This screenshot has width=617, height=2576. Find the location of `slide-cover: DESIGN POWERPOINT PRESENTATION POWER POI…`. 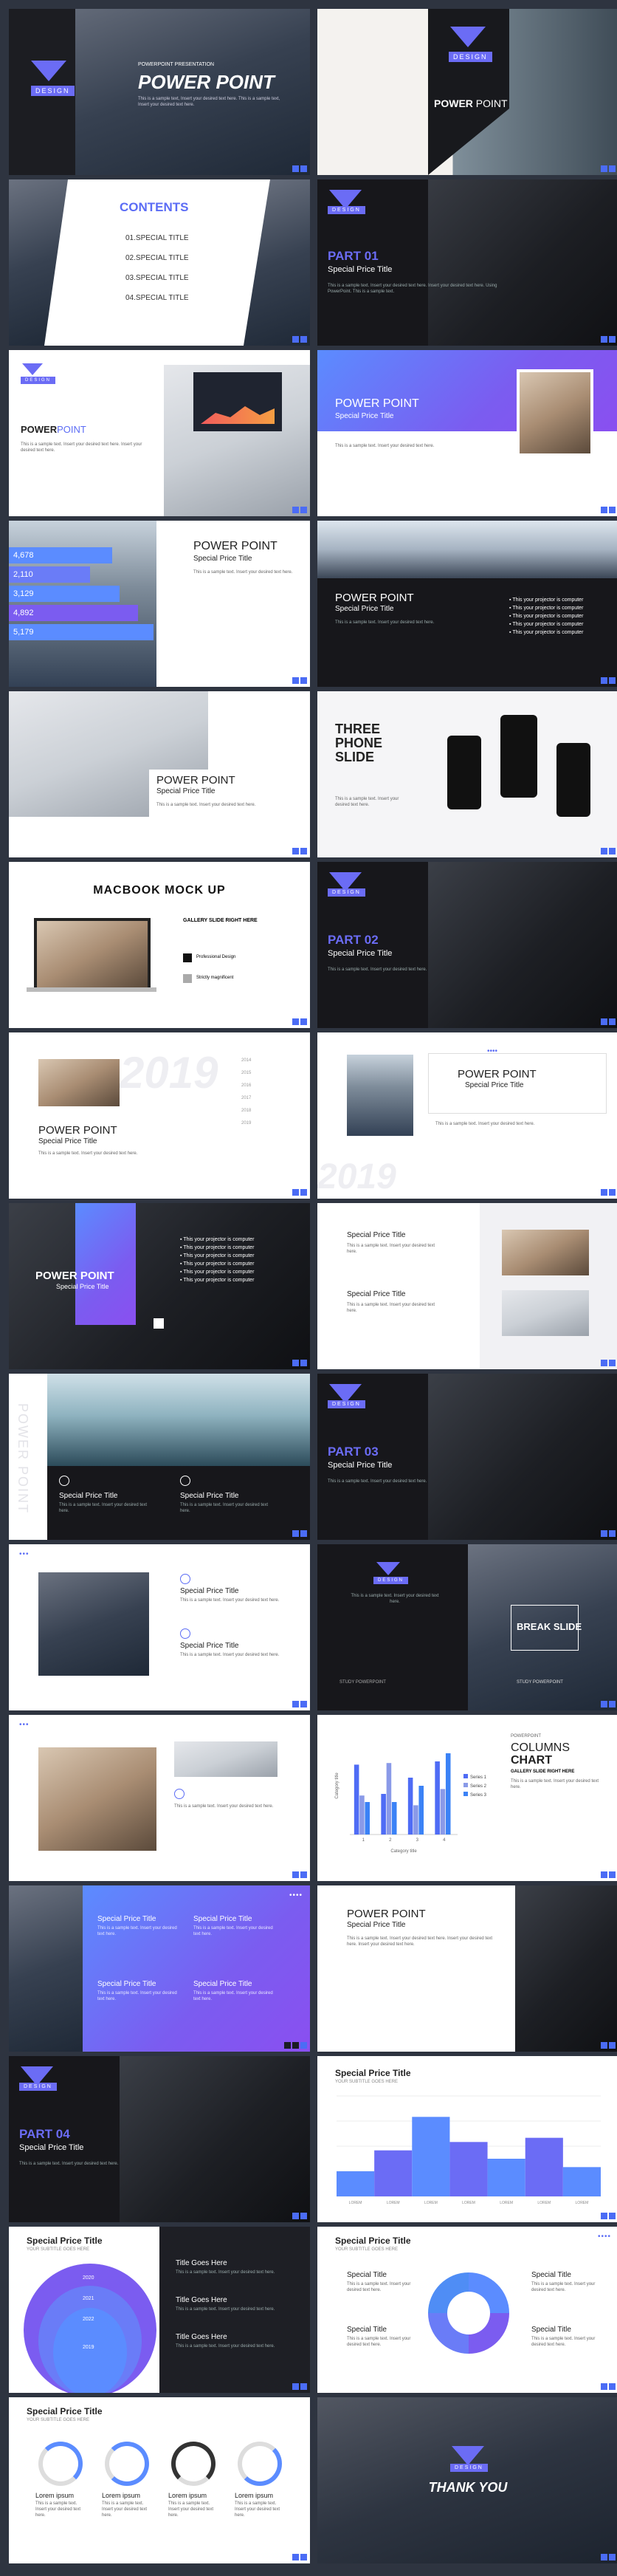

slide-cover: DESIGN POWERPOINT PRESENTATION POWER POI… is located at coordinates (159, 92).